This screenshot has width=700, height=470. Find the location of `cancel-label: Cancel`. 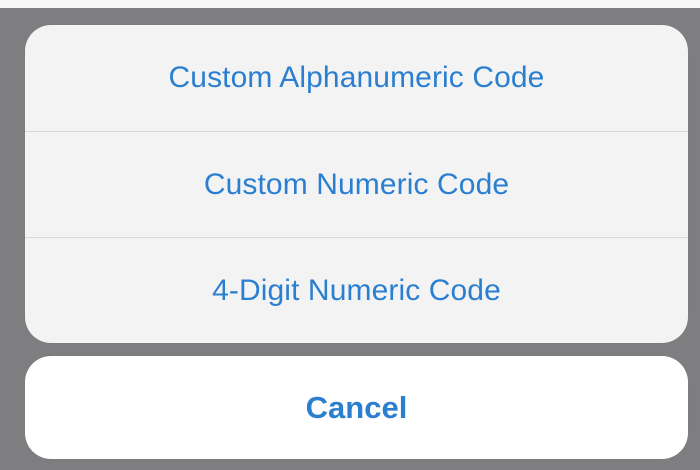

cancel-label: Cancel is located at coordinates (356, 407).